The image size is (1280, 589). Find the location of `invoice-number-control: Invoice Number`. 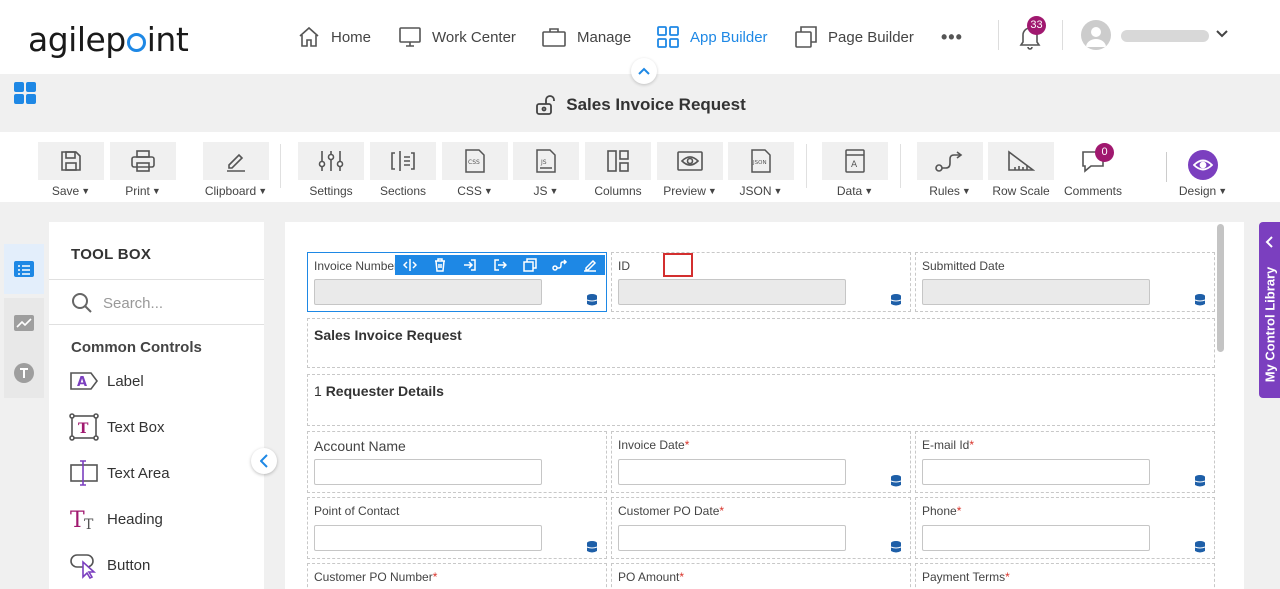

invoice-number-control: Invoice Number is located at coordinates (500, 282).